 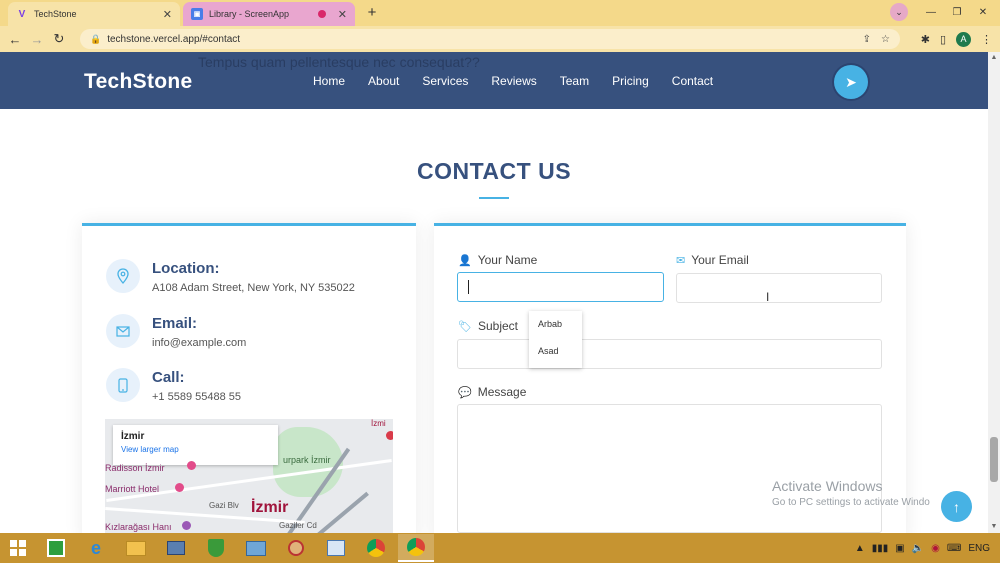 I want to click on call-value: +1 5589 55488 55, so click(x=196, y=397).